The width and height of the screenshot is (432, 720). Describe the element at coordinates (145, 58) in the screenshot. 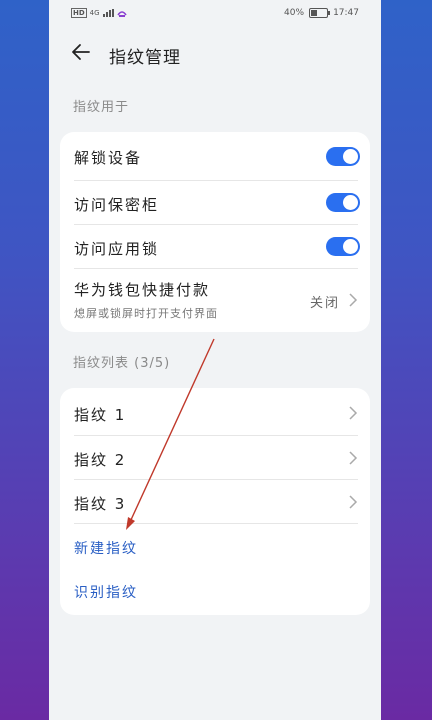

I see `page-title: 指纹管理` at that location.